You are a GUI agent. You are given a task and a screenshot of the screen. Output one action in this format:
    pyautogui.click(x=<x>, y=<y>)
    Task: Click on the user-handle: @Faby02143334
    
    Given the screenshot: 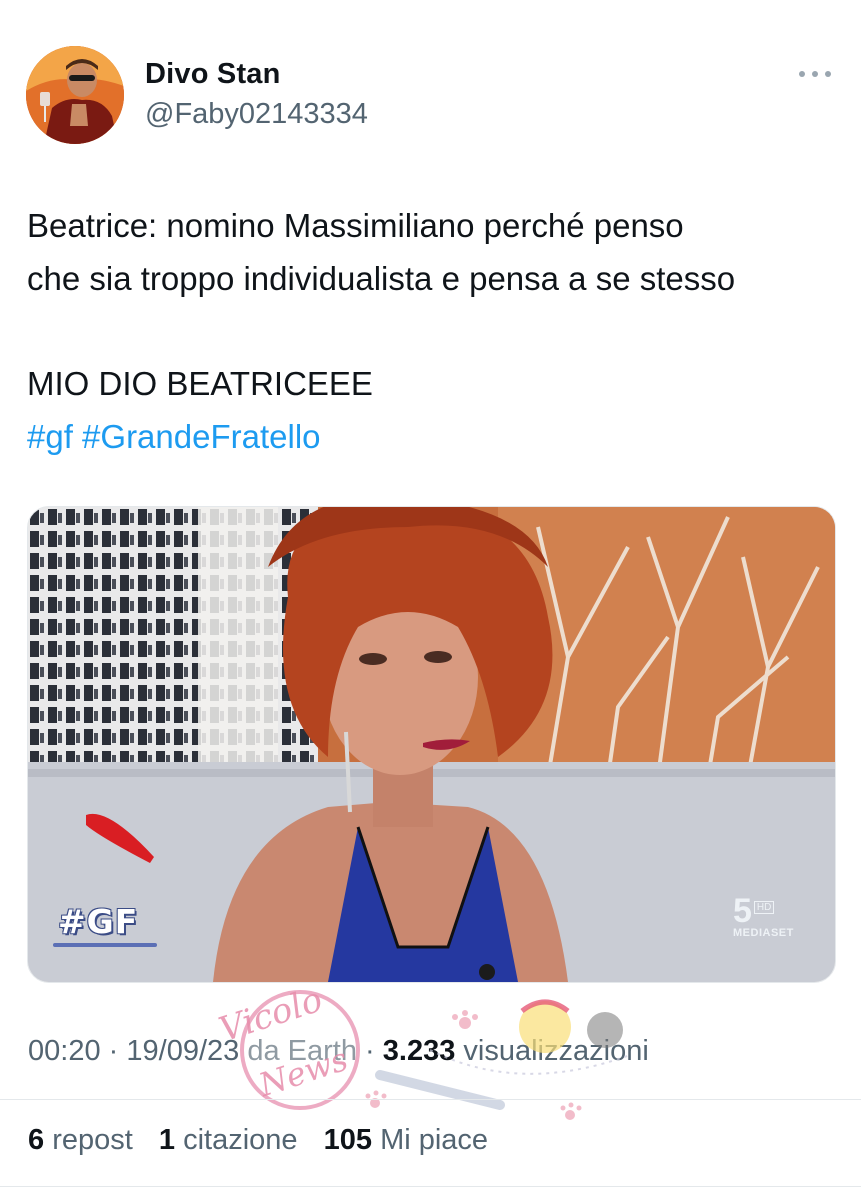 What is the action you would take?
    pyautogui.click(x=256, y=114)
    